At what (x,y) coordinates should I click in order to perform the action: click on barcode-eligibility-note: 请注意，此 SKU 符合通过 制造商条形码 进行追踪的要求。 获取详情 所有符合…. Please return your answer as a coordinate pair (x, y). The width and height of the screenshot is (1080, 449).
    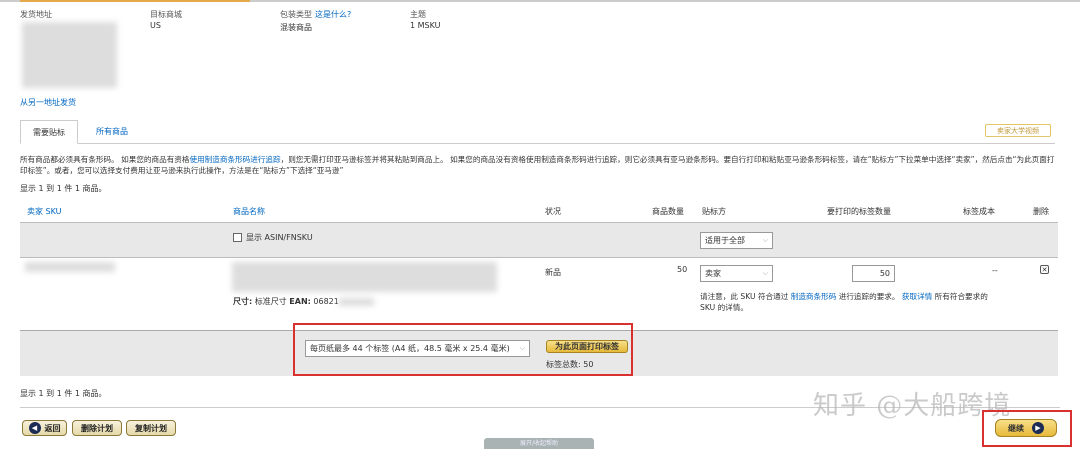
    Looking at the image, I should click on (844, 302).